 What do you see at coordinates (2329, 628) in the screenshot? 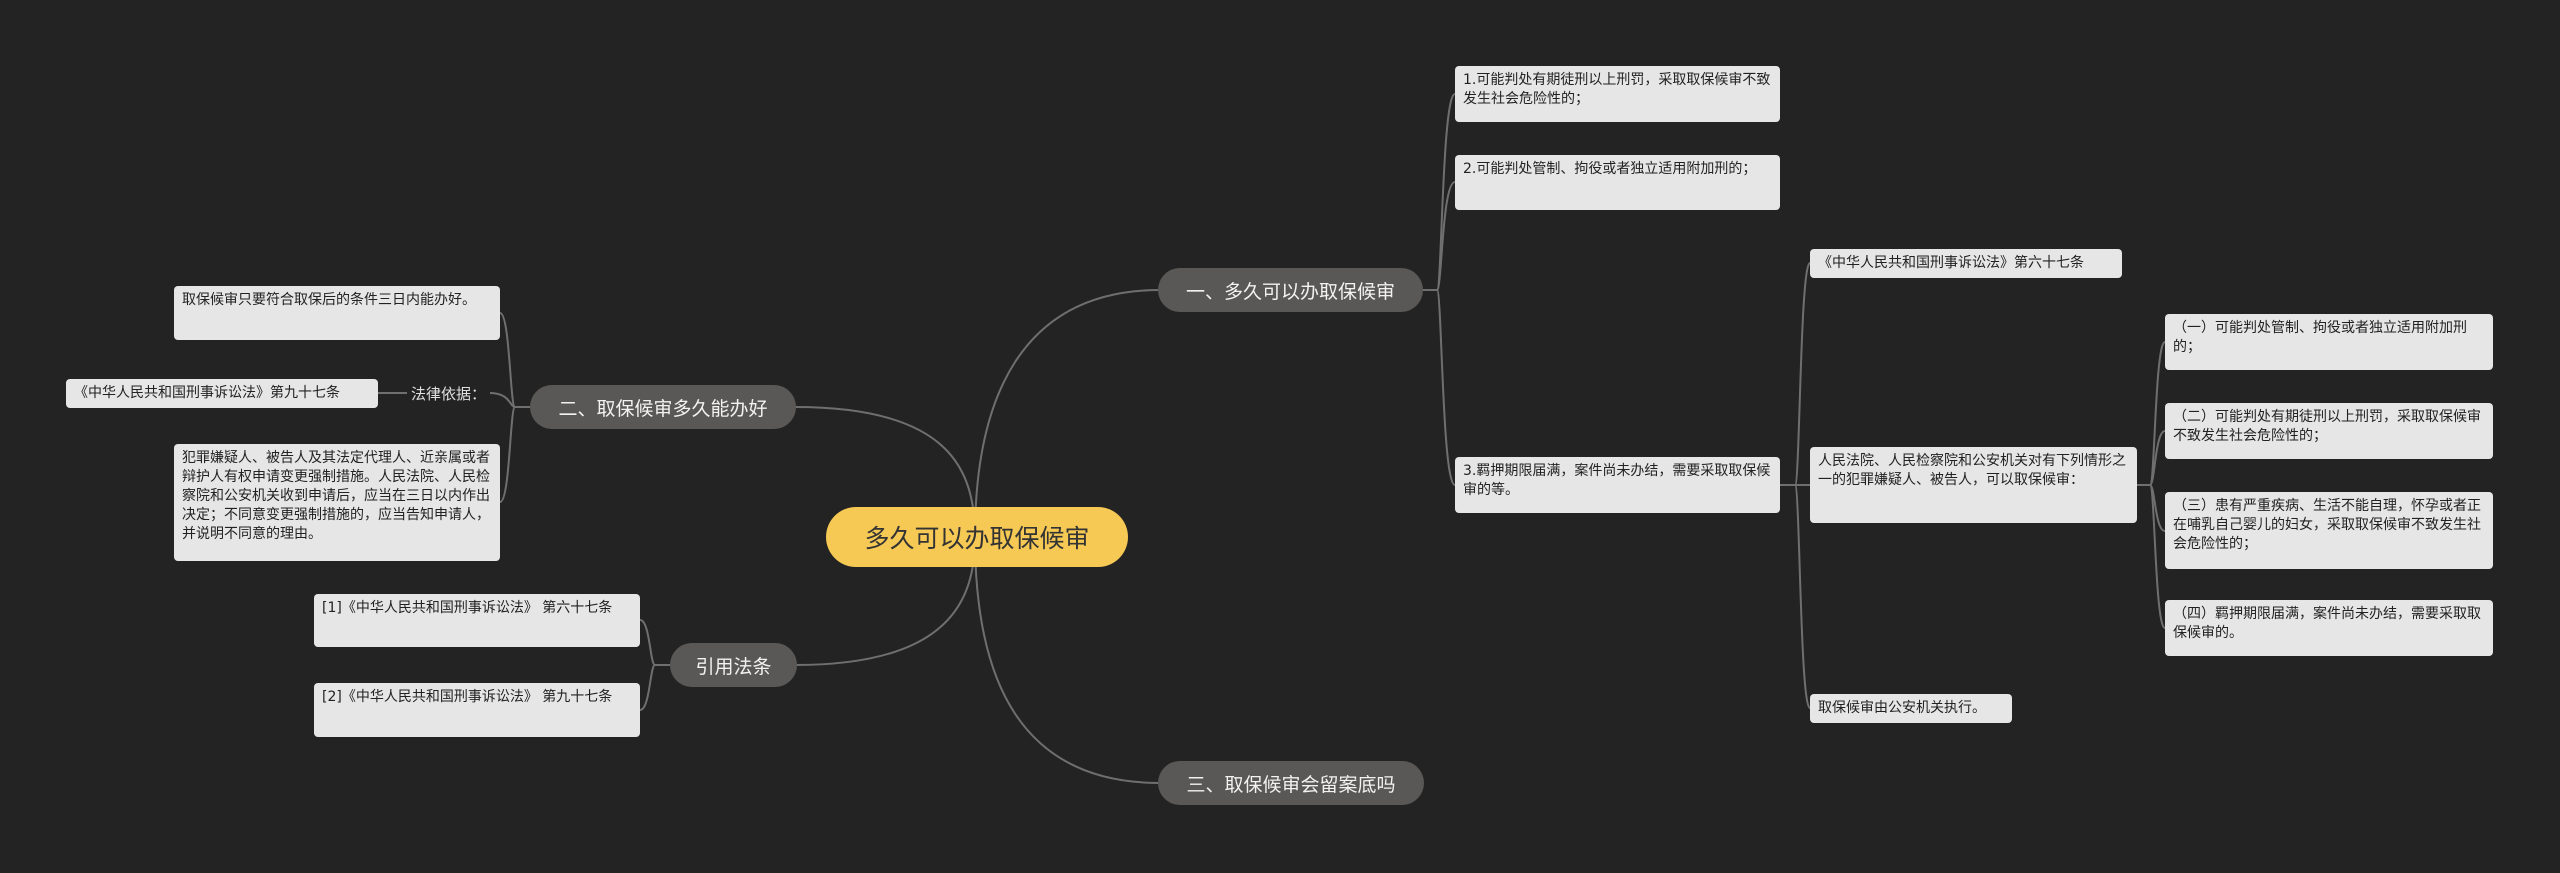
I see `leaf-case-4: （四）羁押期限届满，案件尚未办结，需要采取取保候审的。` at bounding box center [2329, 628].